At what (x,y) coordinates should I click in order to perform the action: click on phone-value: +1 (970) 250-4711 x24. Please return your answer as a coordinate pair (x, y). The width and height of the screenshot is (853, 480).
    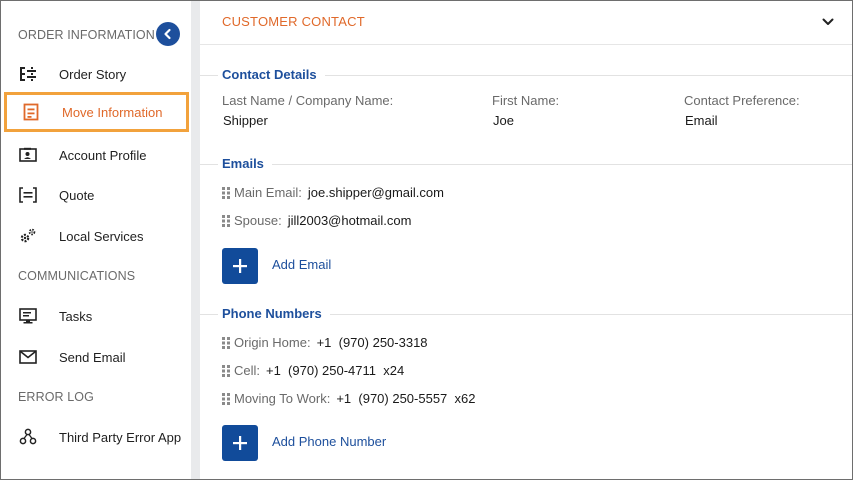
    Looking at the image, I should click on (335, 370).